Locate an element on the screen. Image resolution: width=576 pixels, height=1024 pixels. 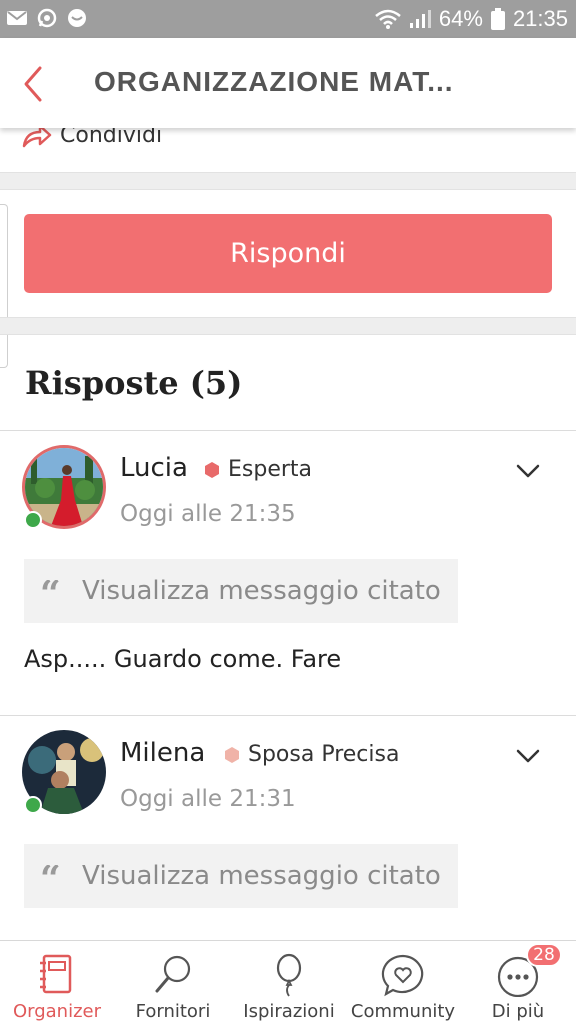
side-drawer-handle is located at coordinates (4, 286).